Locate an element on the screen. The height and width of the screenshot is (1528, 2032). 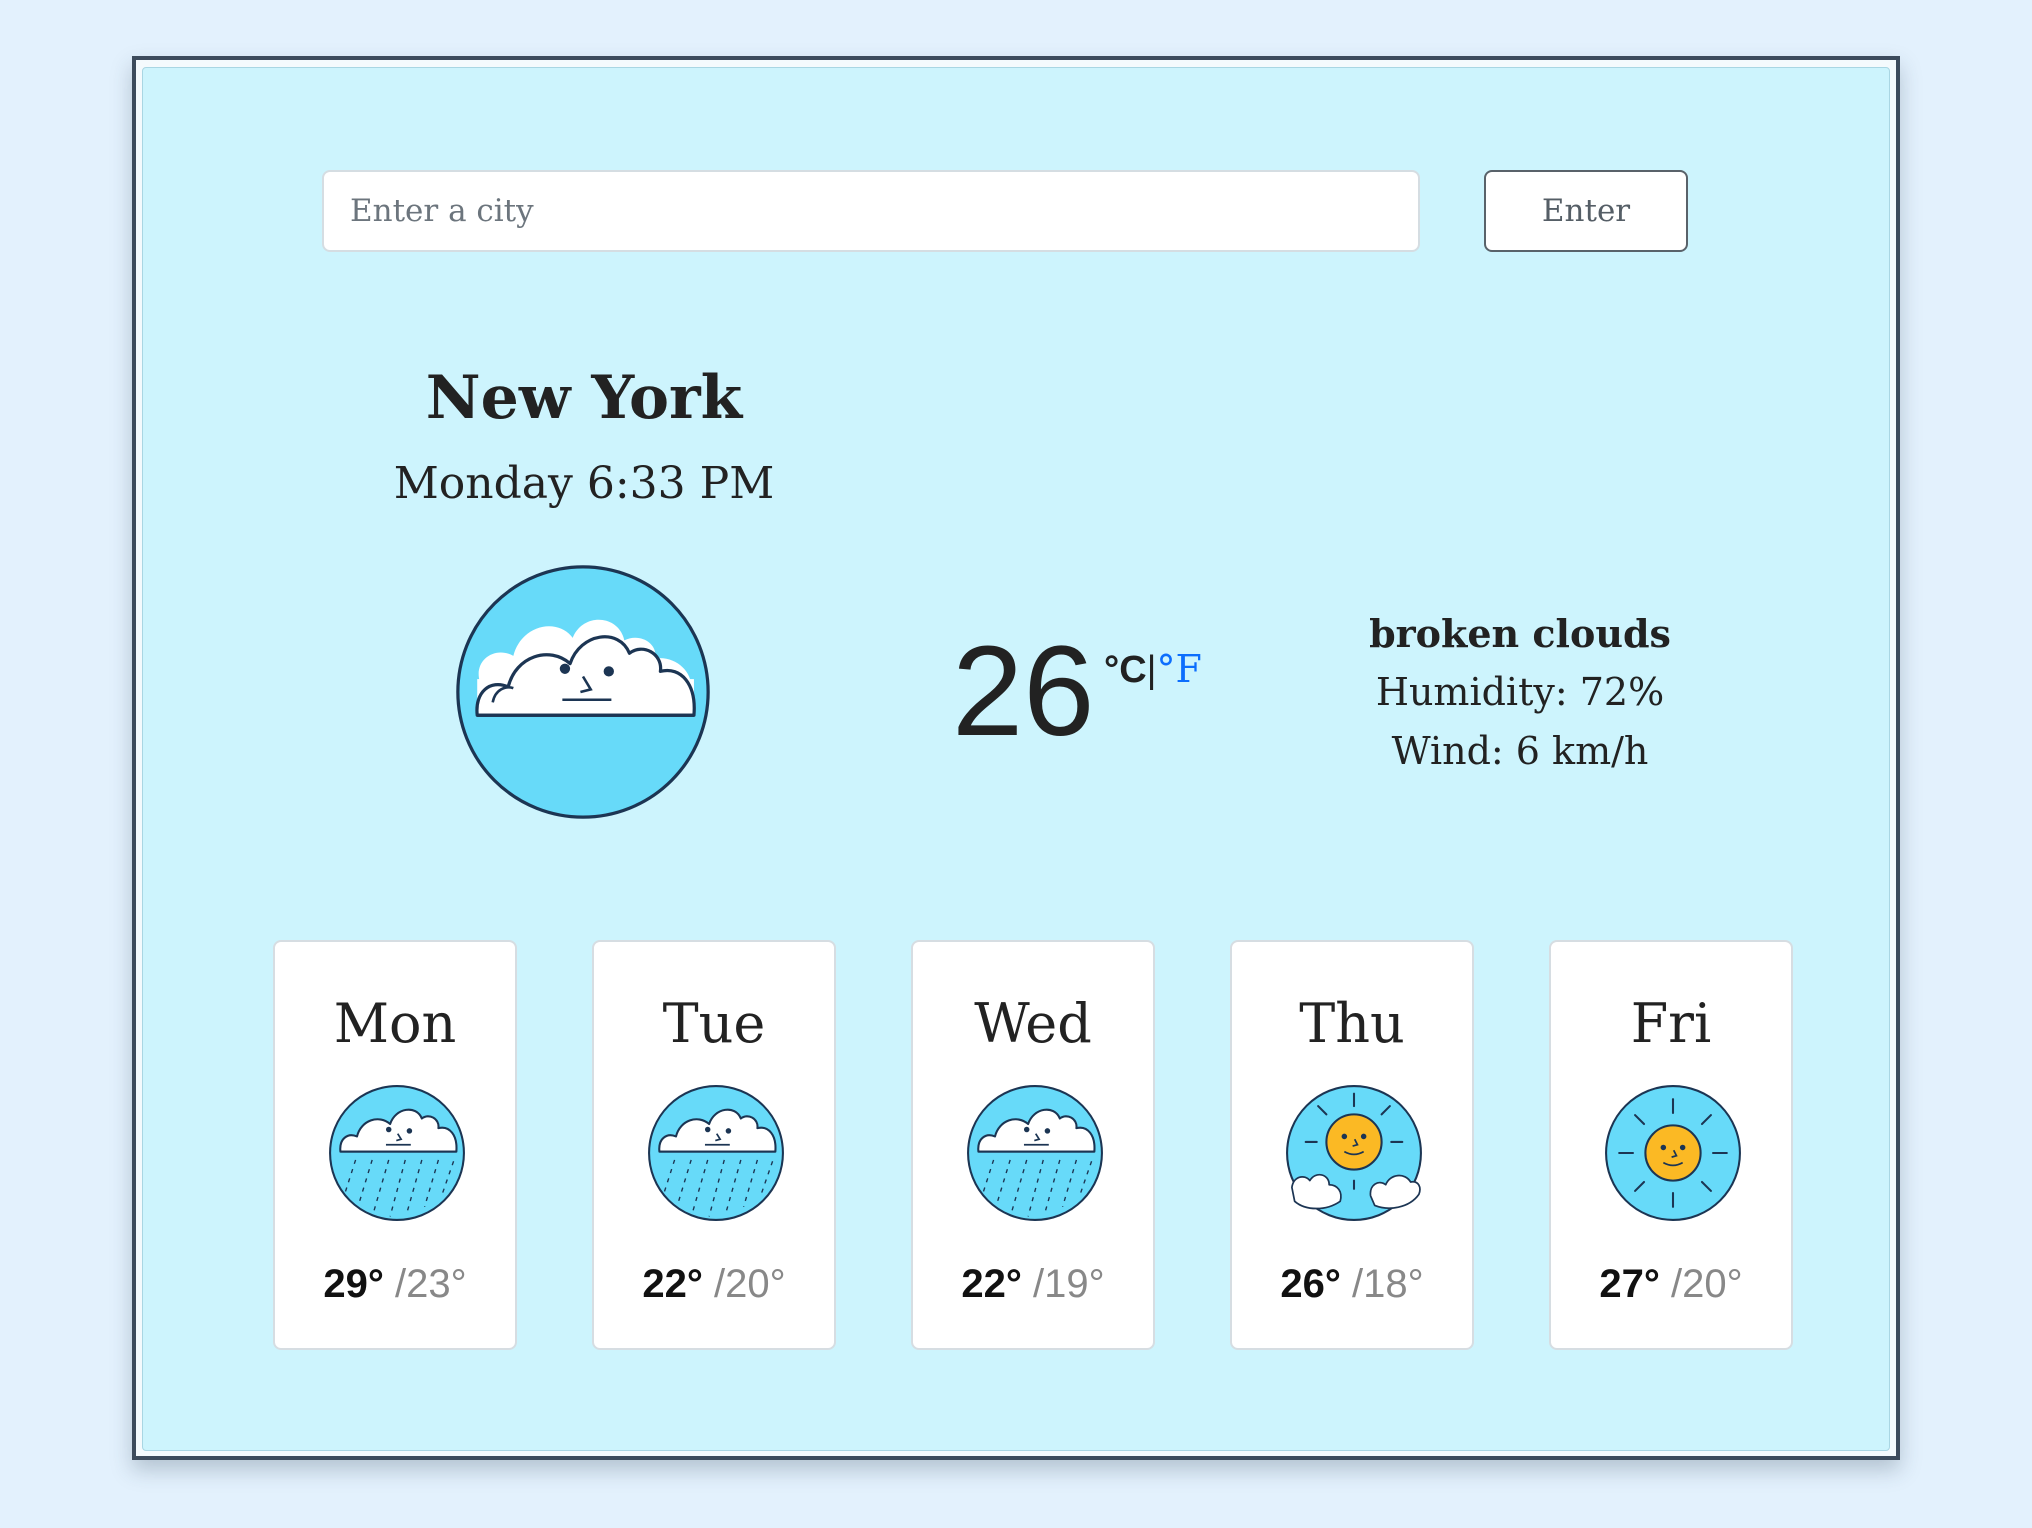
forecast-low: /18° is located at coordinates (1382, 1284).